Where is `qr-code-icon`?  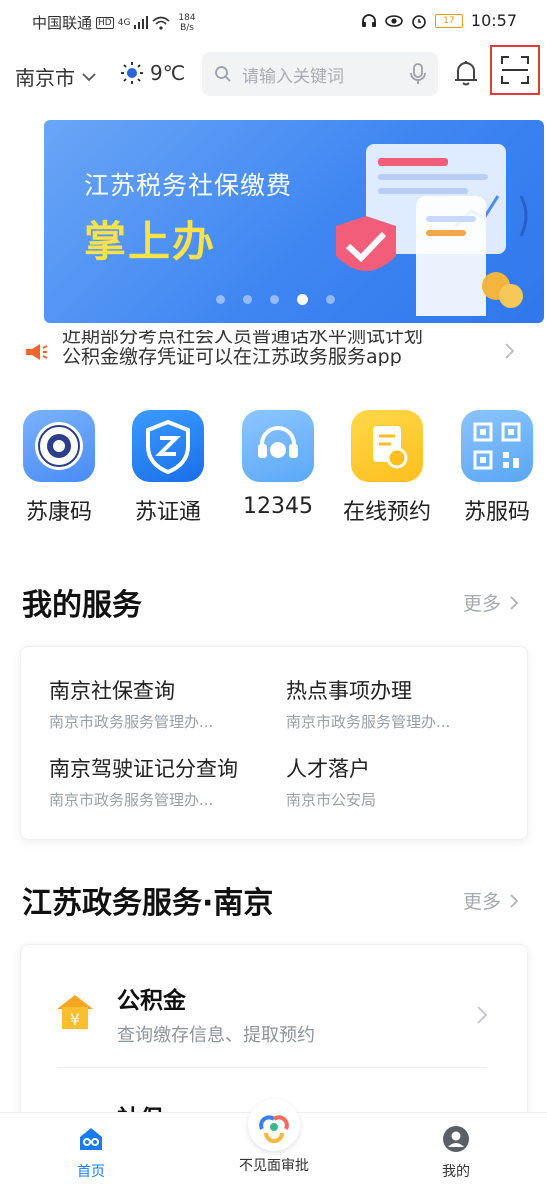 qr-code-icon is located at coordinates (497, 446).